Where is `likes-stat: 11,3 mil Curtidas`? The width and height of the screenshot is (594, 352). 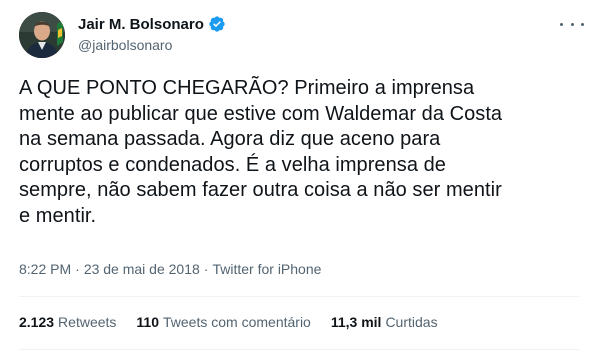 likes-stat: 11,3 mil Curtidas is located at coordinates (384, 322).